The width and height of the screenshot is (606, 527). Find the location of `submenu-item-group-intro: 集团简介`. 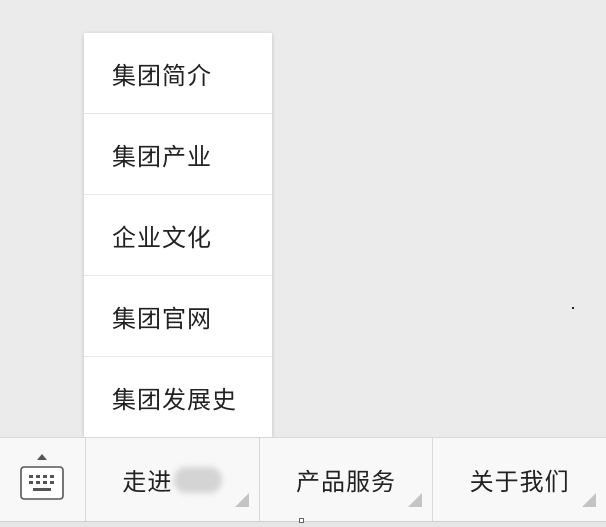

submenu-item-group-intro: 集团简介 is located at coordinates (178, 73).